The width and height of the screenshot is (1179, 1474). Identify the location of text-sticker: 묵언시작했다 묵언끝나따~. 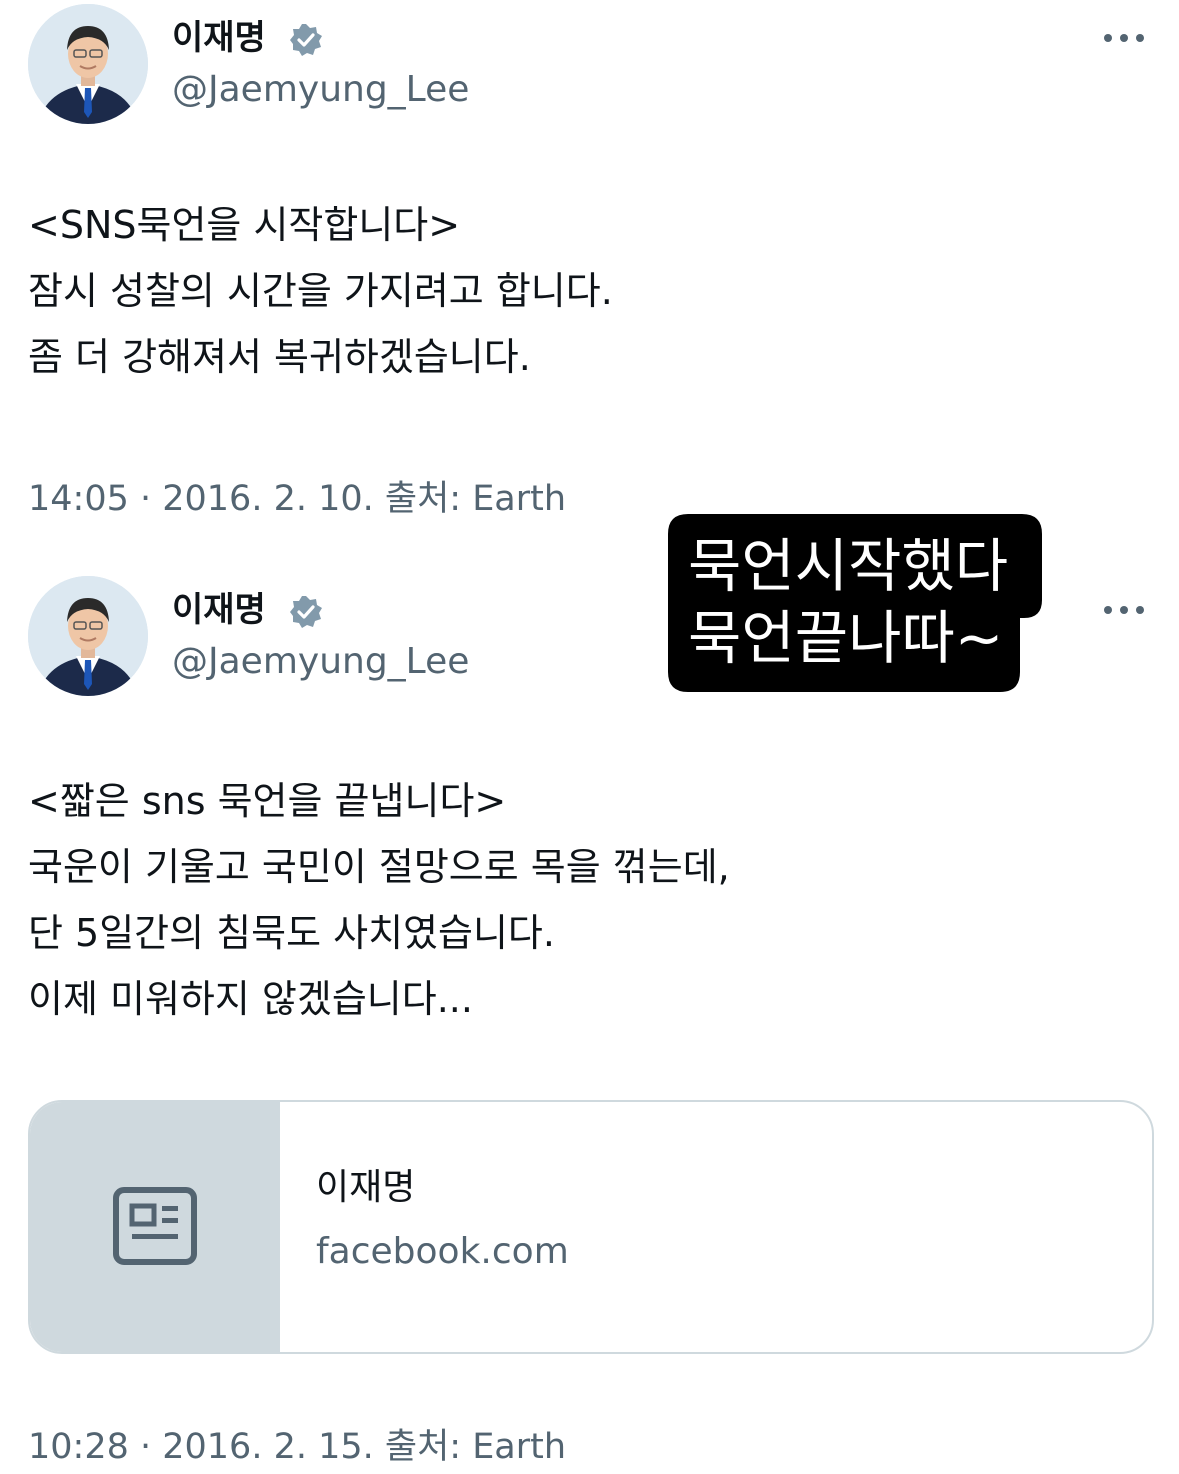
(856, 604).